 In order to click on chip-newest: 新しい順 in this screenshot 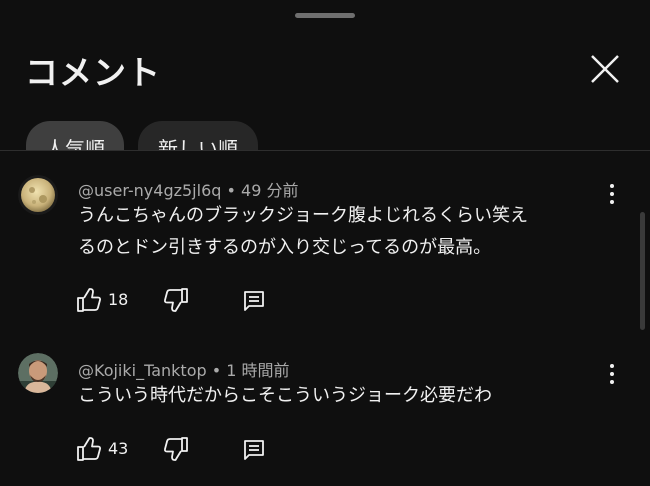, I will do `click(198, 136)`.